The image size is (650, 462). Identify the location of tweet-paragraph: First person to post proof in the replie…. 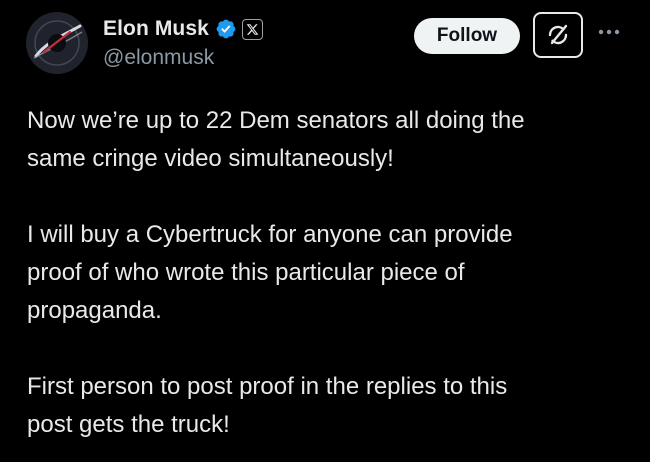
(267, 405).